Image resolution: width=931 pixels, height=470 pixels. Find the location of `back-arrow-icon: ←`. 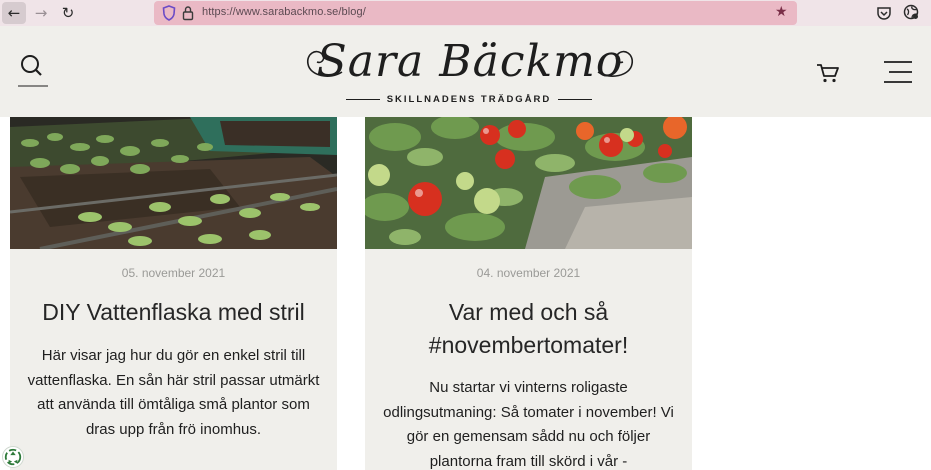

back-arrow-icon: ← is located at coordinates (14, 13).